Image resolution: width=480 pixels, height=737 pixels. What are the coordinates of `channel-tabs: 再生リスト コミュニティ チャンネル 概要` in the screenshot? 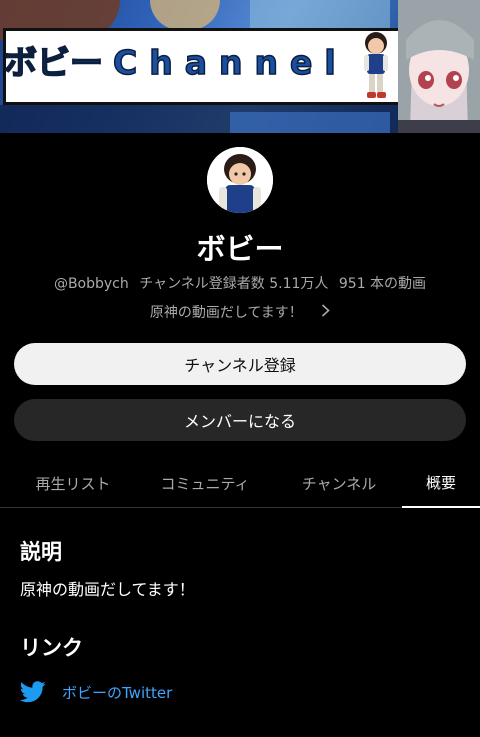 It's located at (240, 483).